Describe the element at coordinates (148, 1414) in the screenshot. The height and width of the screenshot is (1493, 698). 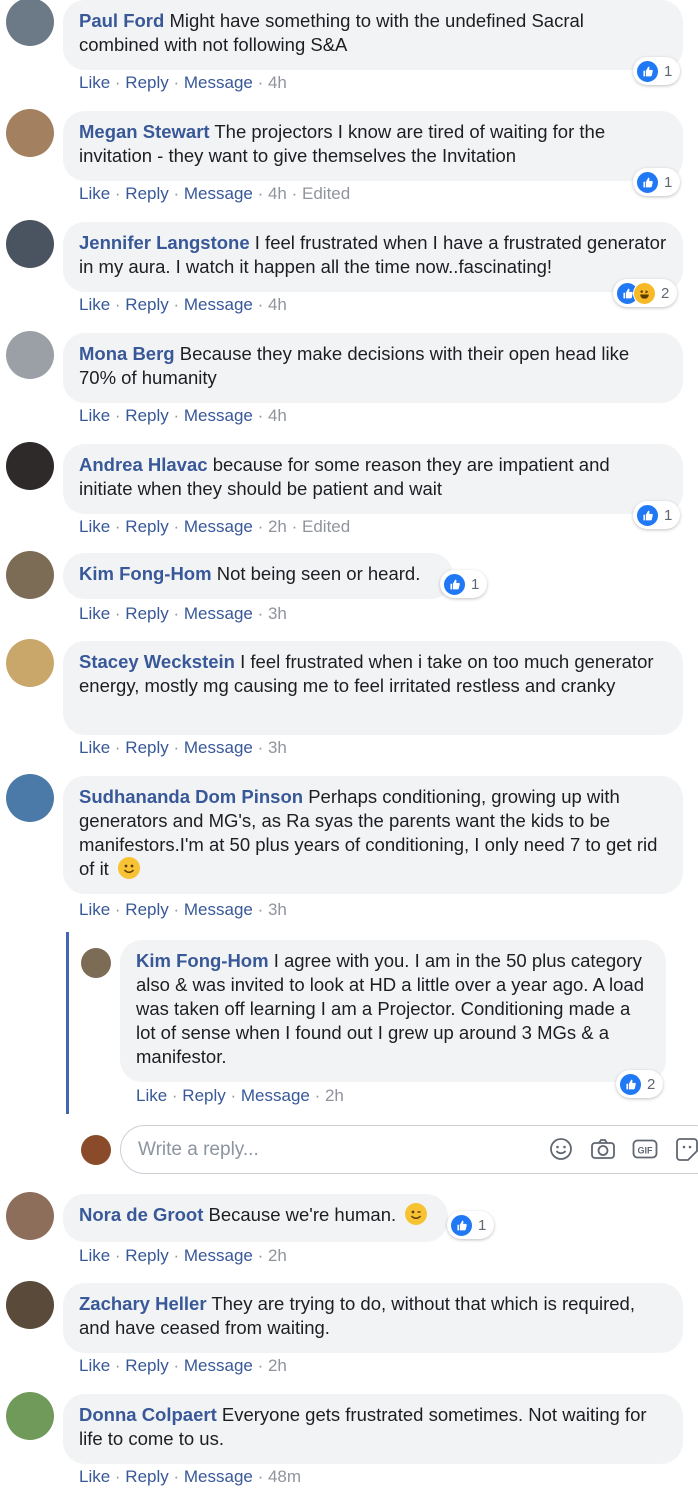
I see `author-name: Donna Colpaert` at that location.